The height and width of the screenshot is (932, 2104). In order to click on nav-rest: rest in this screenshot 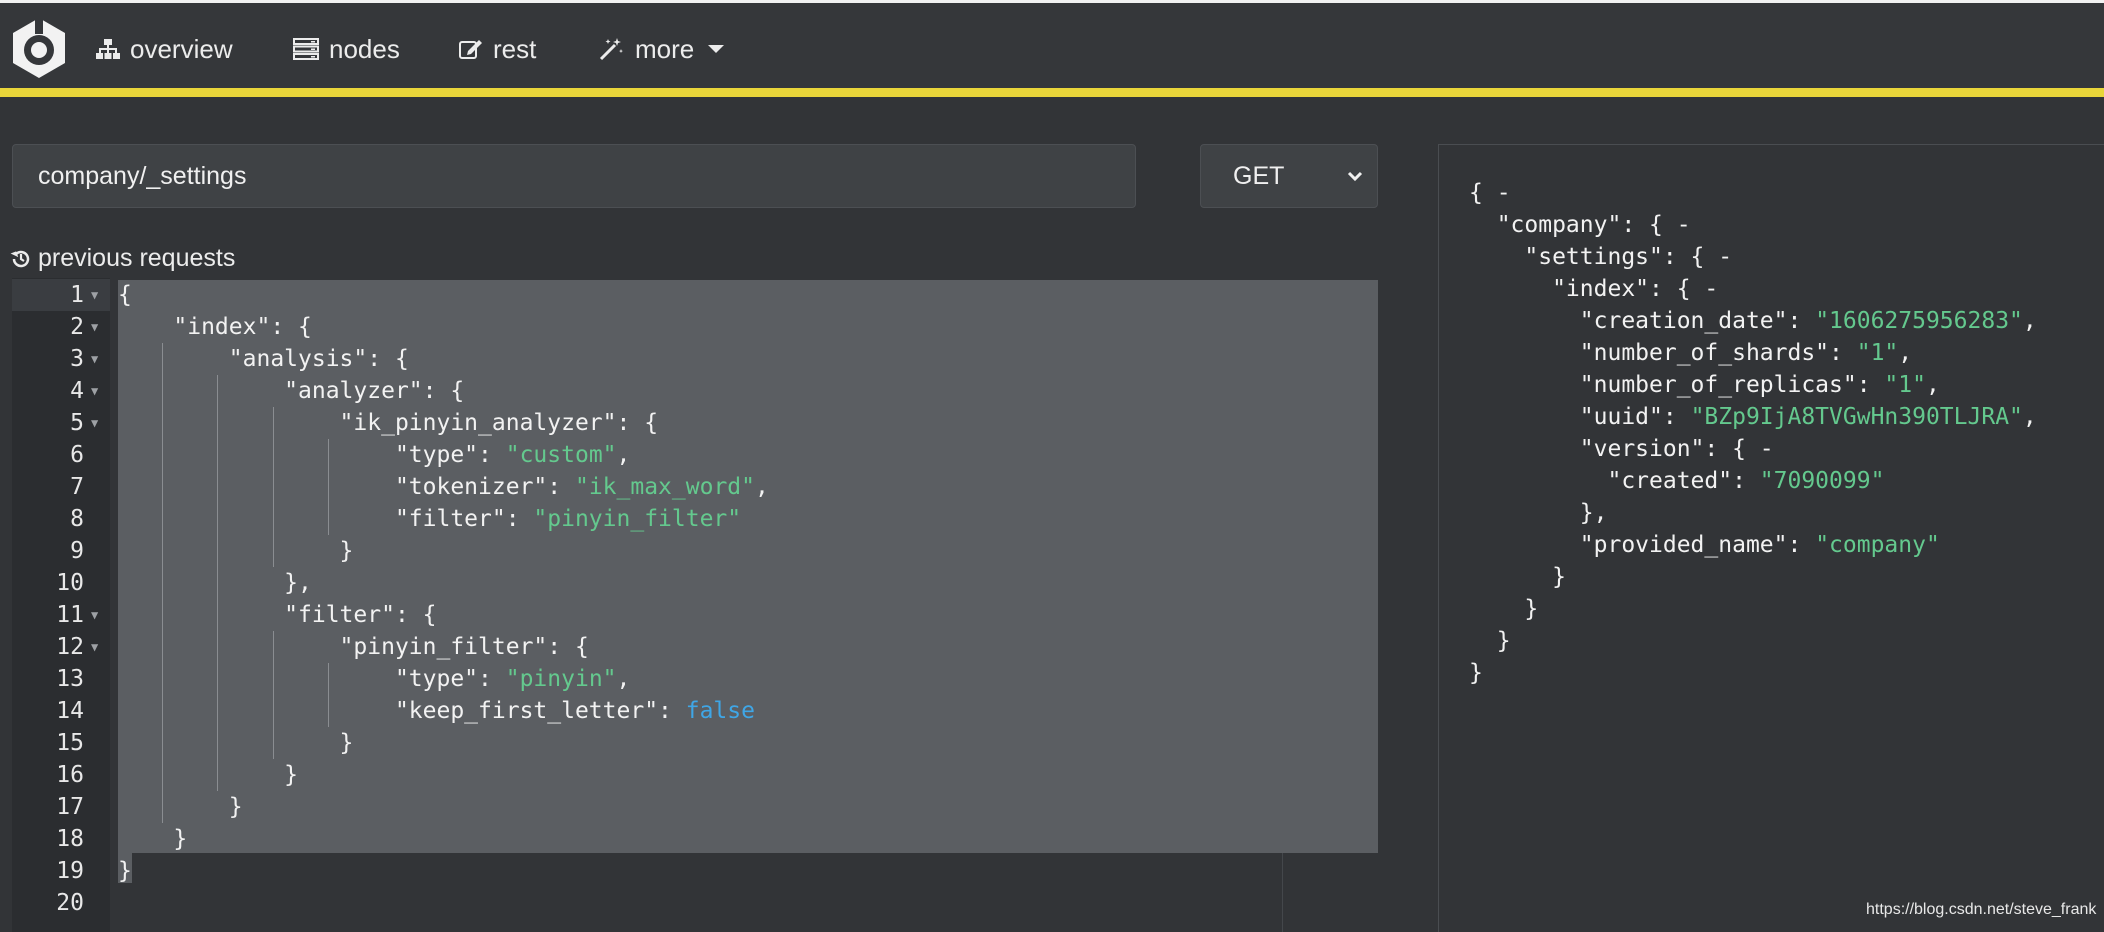, I will do `click(497, 49)`.